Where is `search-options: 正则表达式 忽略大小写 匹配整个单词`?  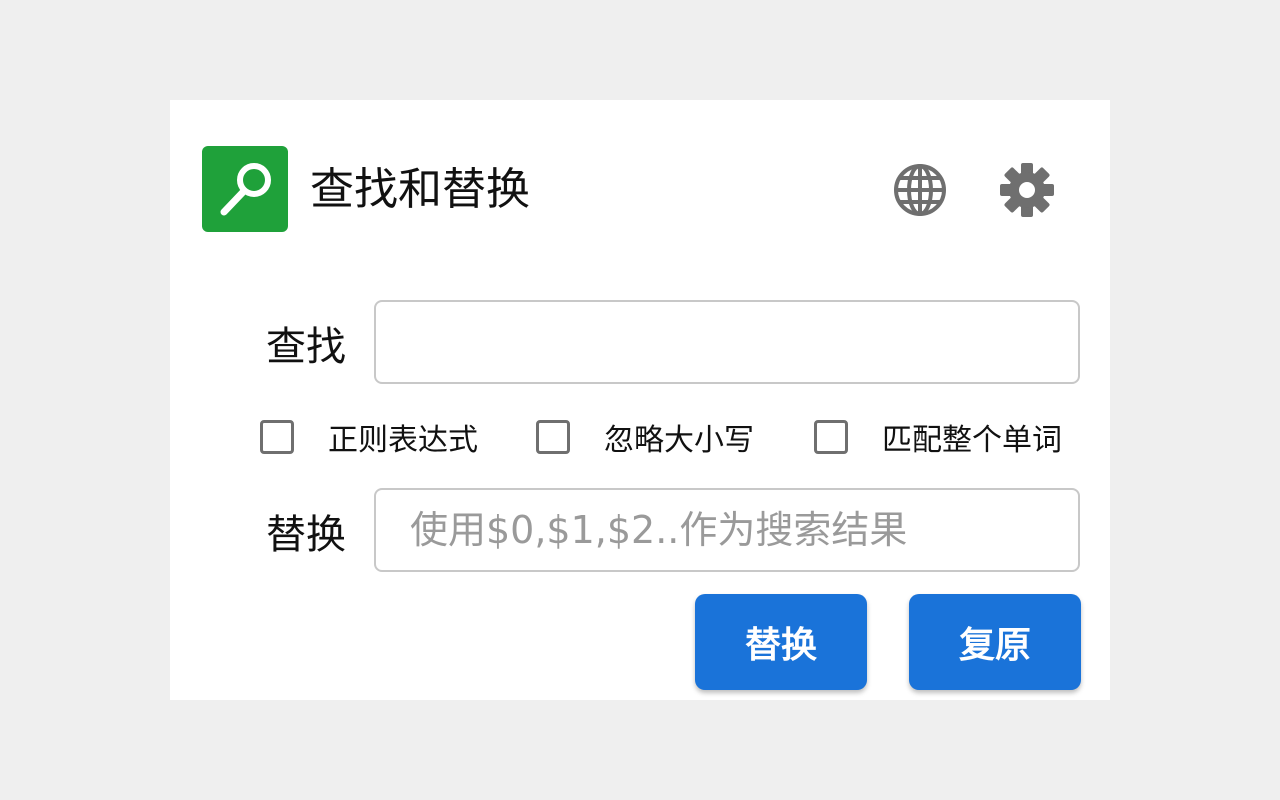
search-options: 正则表达式 忽略大小写 匹配整个单词 is located at coordinates (675, 437).